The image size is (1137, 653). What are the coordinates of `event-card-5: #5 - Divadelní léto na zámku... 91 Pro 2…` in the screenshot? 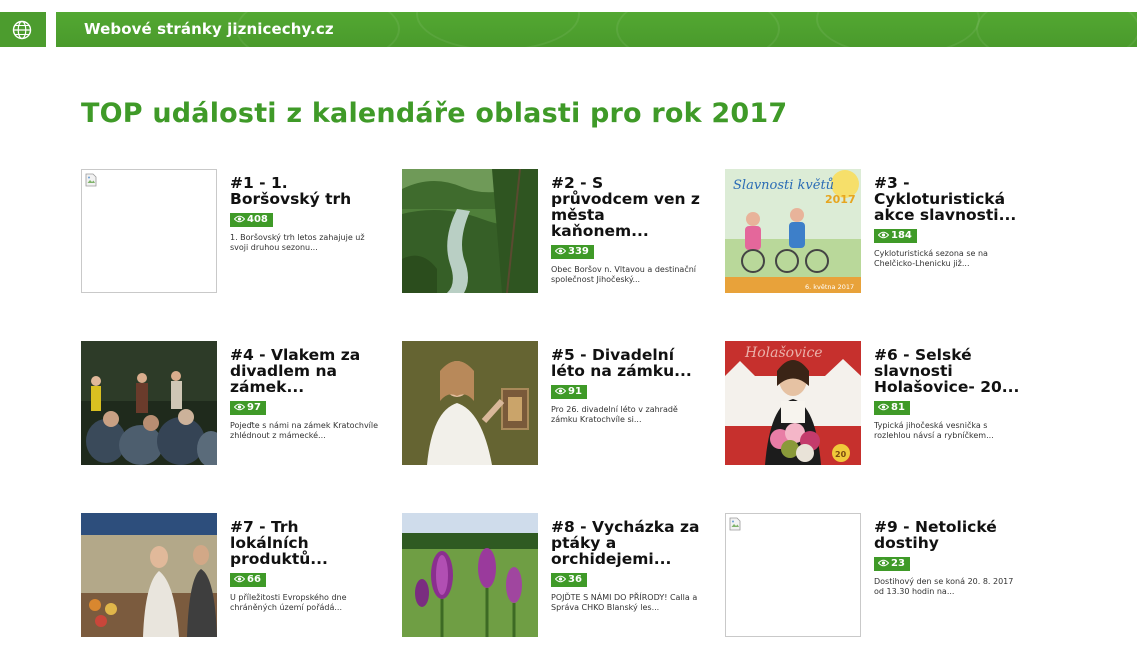 It's located at (557, 411).